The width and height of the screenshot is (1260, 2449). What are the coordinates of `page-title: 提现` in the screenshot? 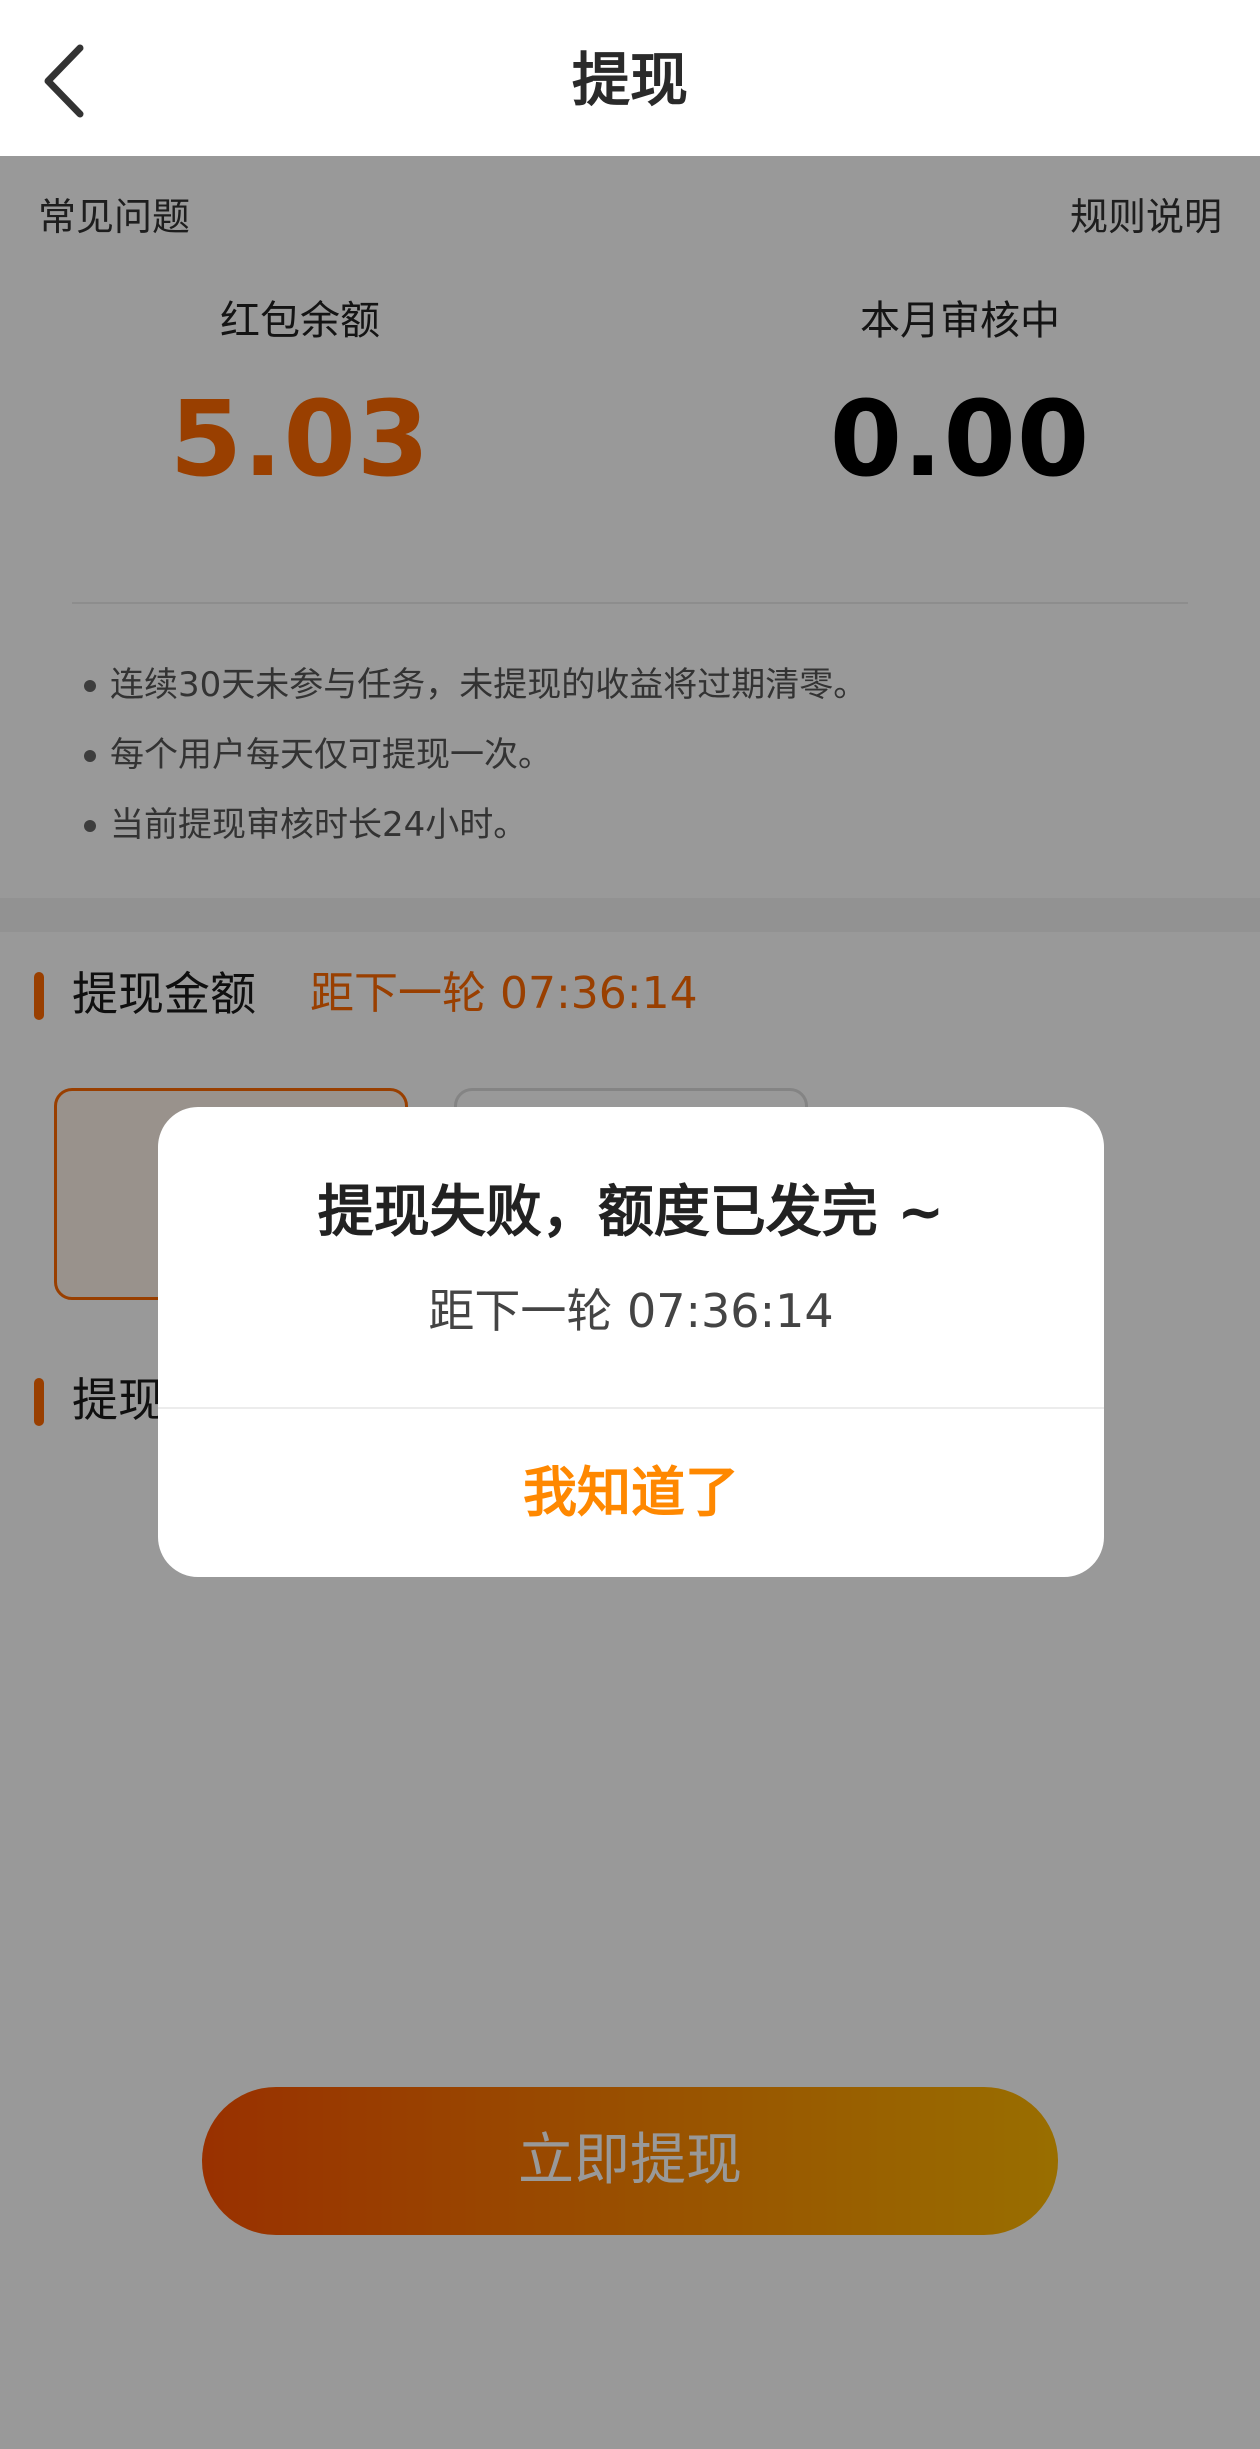 It's located at (629, 80).